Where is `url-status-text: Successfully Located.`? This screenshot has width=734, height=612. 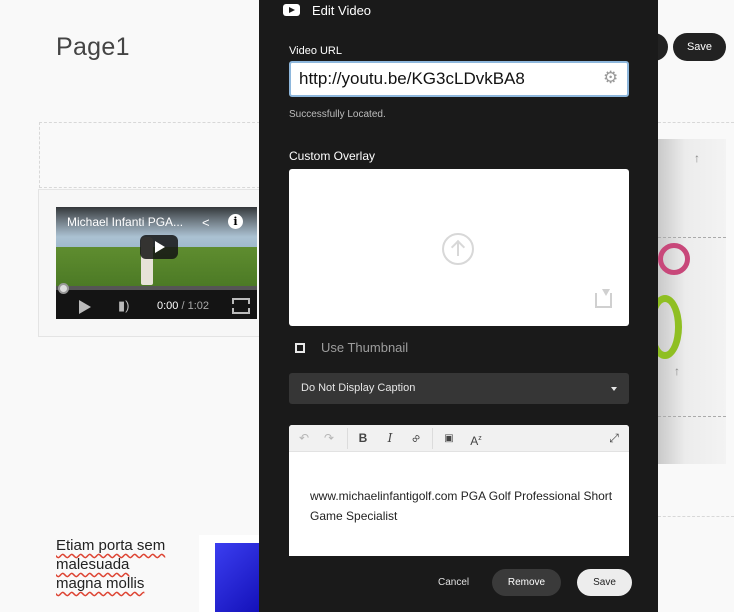
url-status-text: Successfully Located. is located at coordinates (337, 114).